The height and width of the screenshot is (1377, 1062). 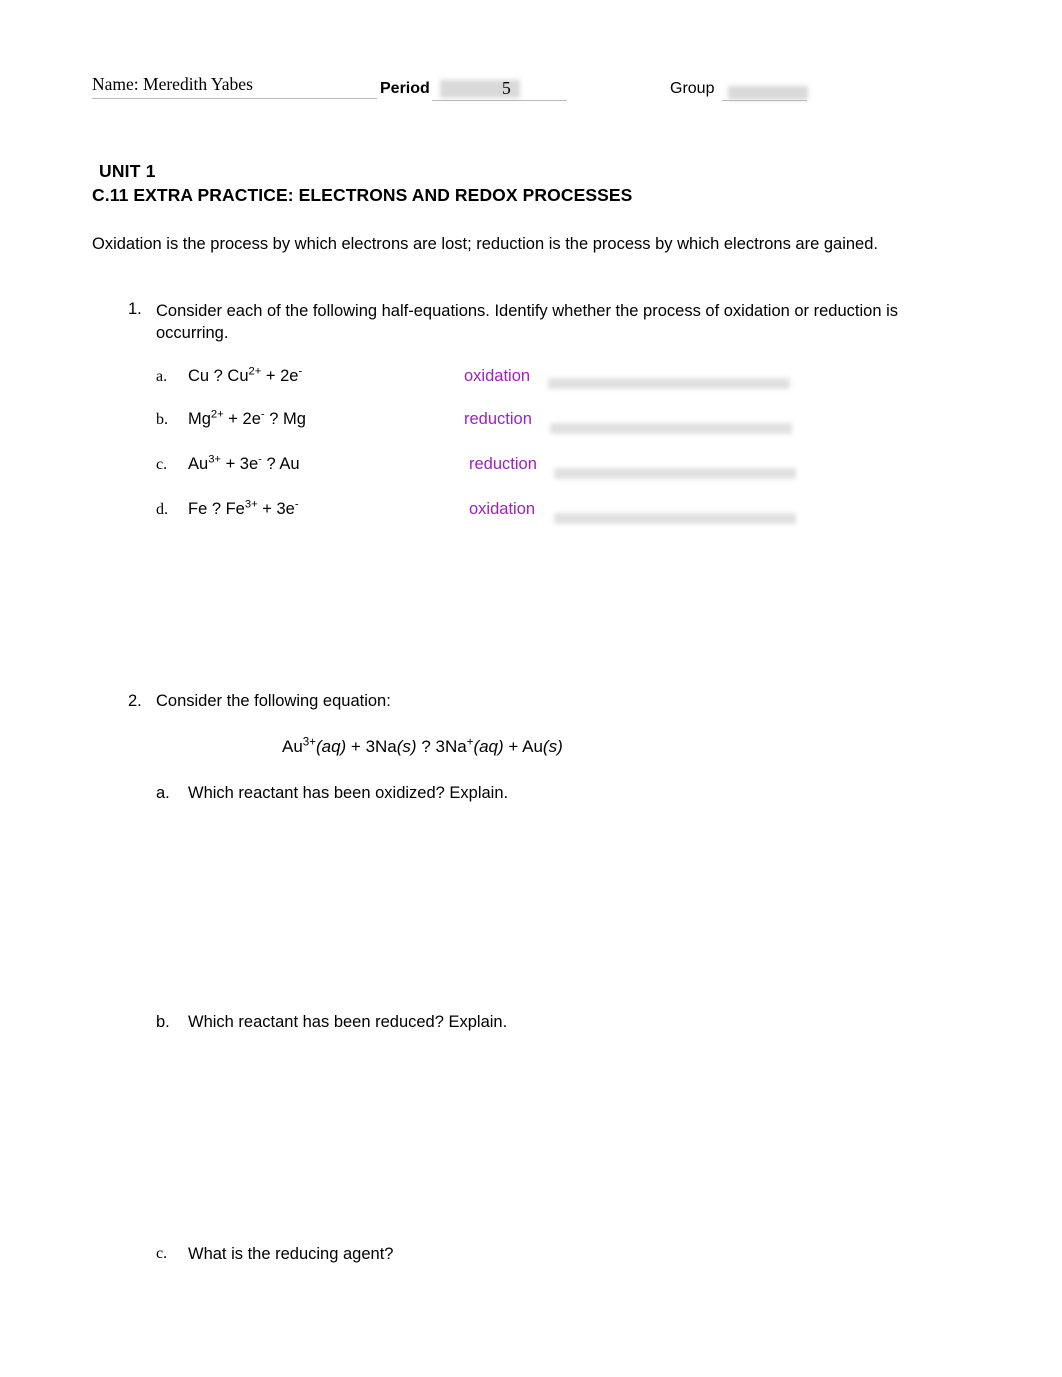 What do you see at coordinates (531, 90) in the screenshot?
I see `header: Name: Meredith Yabes Period 5 Group` at bounding box center [531, 90].